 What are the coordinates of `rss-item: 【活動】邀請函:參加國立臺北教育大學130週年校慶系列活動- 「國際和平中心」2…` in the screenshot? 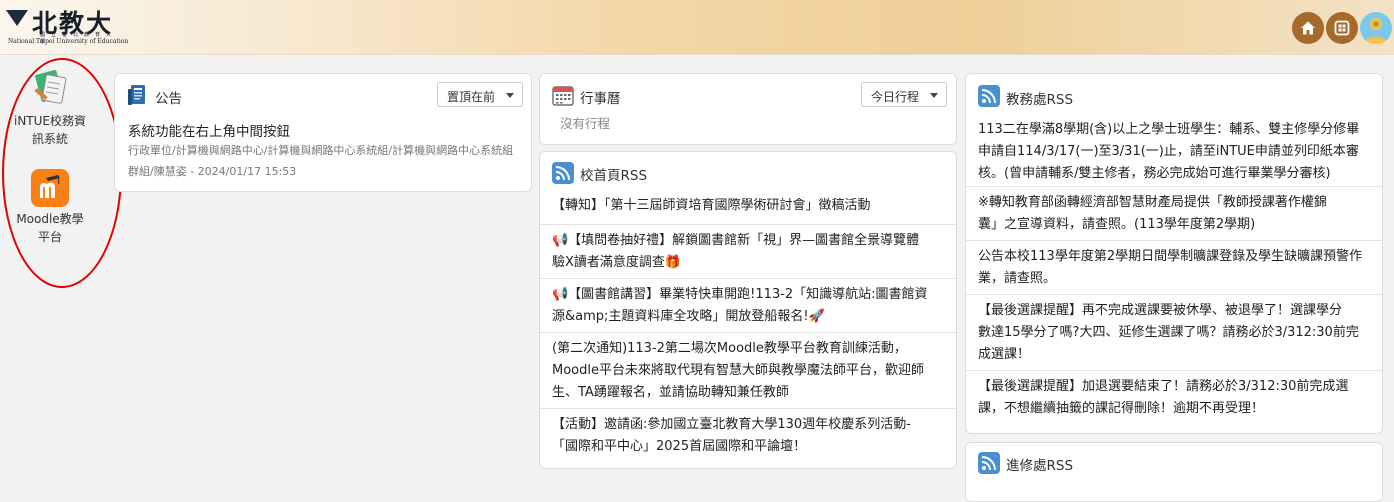 It's located at (748, 436).